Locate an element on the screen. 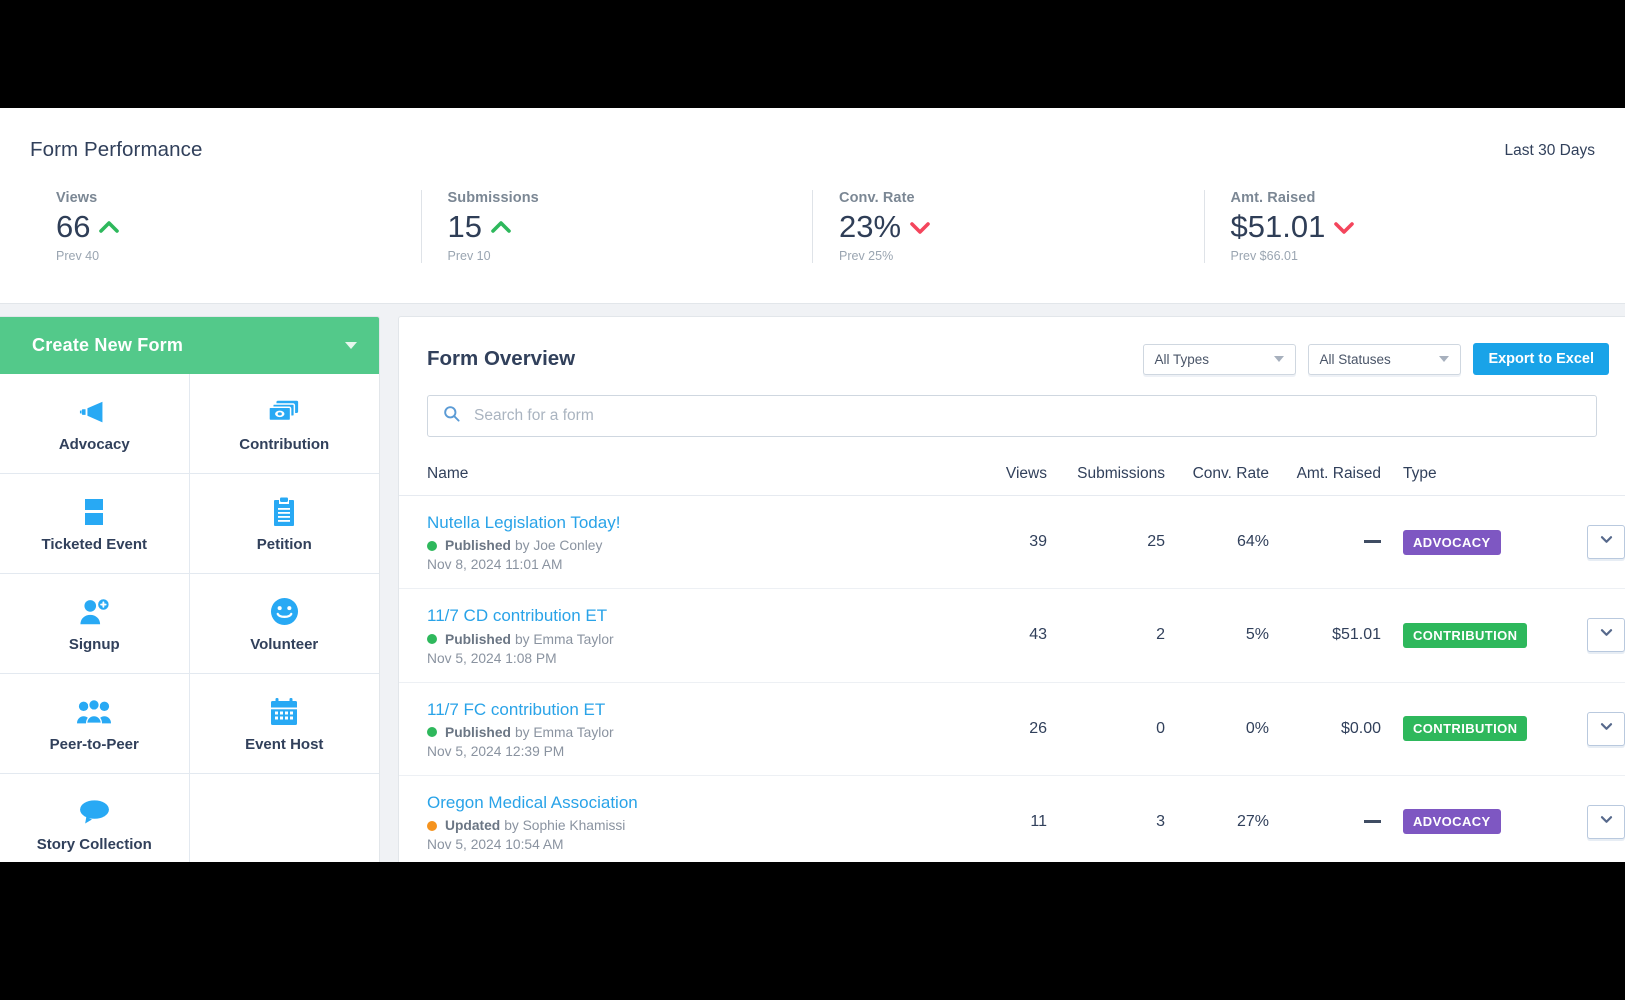 This screenshot has height=1000, width=1625. column-header-actions is located at coordinates (1578, 477).